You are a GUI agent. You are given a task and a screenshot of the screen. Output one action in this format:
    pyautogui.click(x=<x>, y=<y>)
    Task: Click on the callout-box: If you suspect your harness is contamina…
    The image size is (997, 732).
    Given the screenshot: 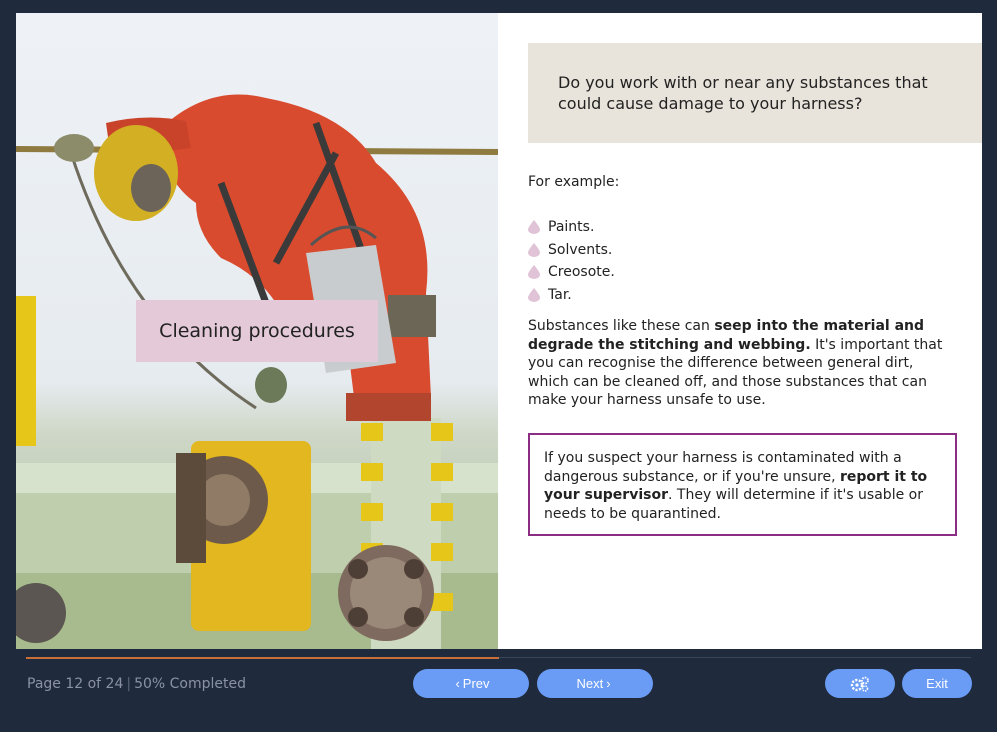 What is the action you would take?
    pyautogui.click(x=742, y=484)
    